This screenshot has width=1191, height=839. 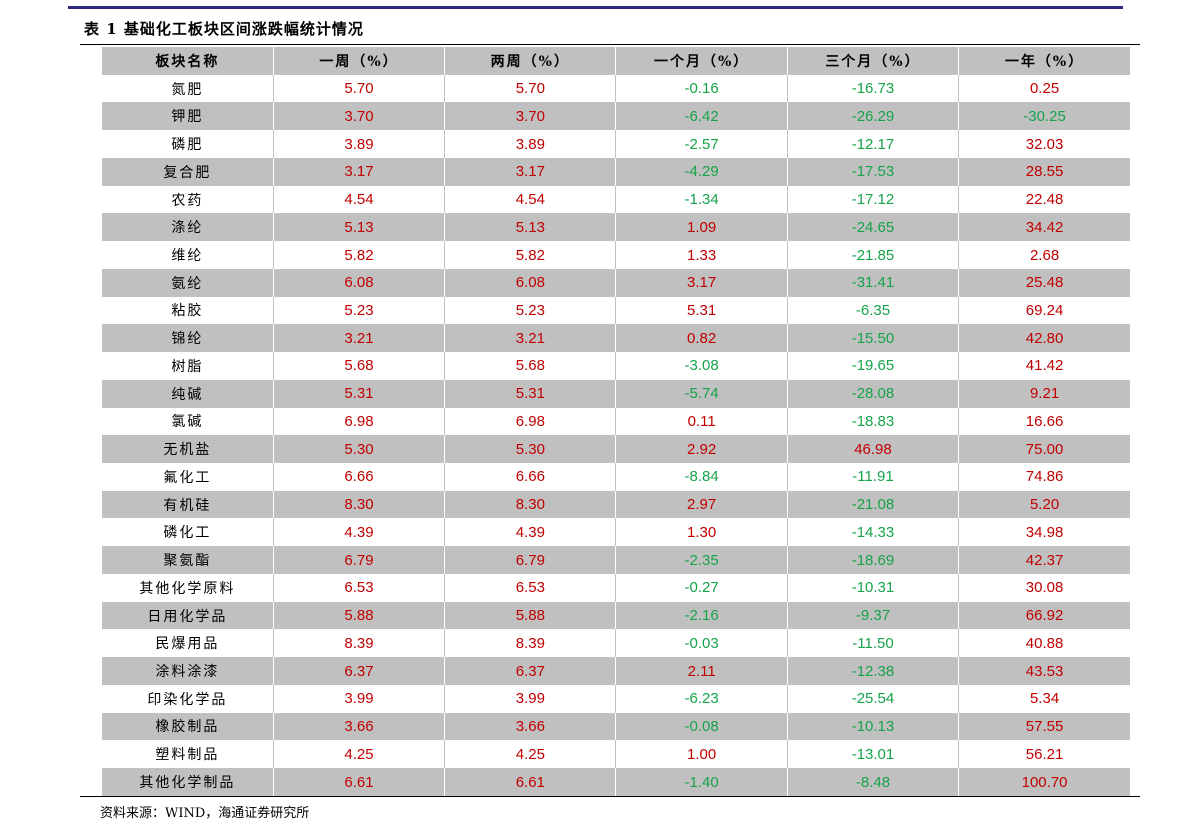 I want to click on one-week-cell: 3.66, so click(x=359, y=726).